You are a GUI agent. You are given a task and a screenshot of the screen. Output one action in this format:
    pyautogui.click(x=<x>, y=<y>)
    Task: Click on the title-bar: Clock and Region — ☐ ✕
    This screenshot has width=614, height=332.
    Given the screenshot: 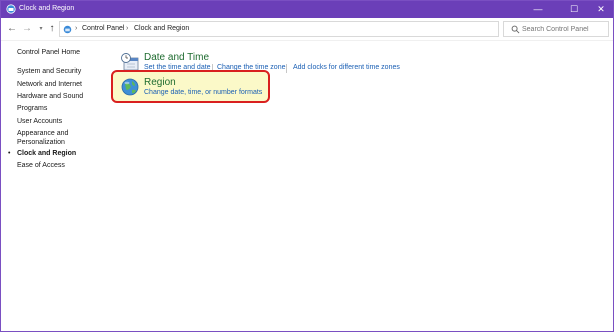 What is the action you would take?
    pyautogui.click(x=307, y=9)
    